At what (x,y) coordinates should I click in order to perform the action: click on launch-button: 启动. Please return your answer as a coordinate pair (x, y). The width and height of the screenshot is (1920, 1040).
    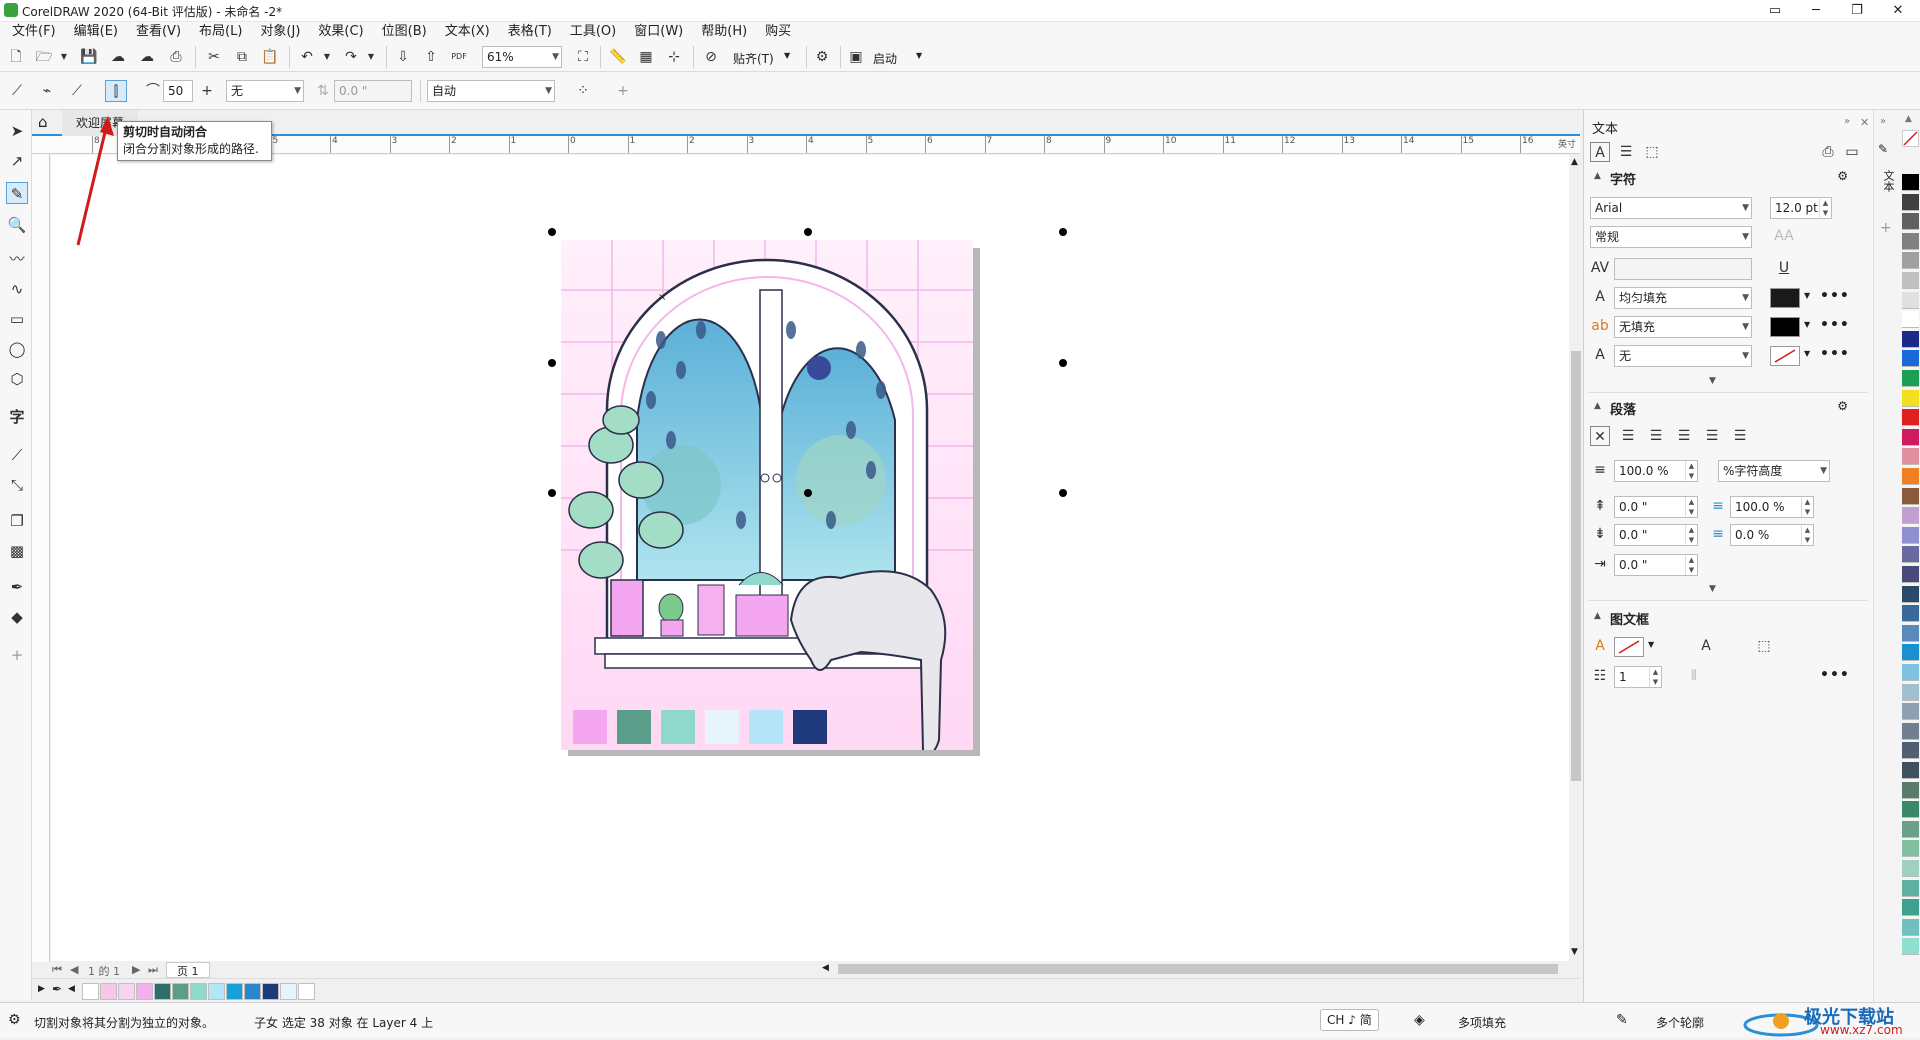
    Looking at the image, I should click on (885, 58).